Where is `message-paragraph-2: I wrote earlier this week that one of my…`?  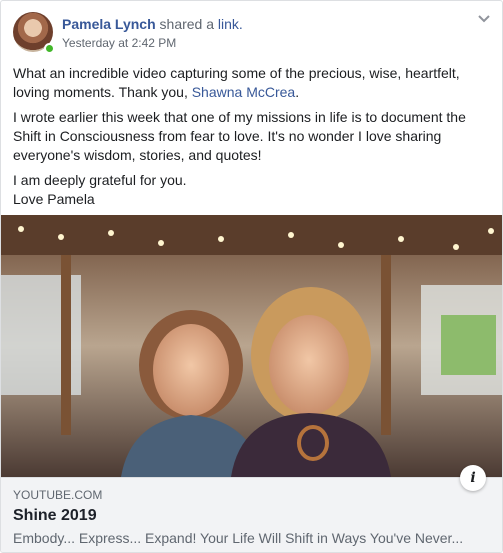
message-paragraph-2: I wrote earlier this week that one of my… is located at coordinates (239, 136).